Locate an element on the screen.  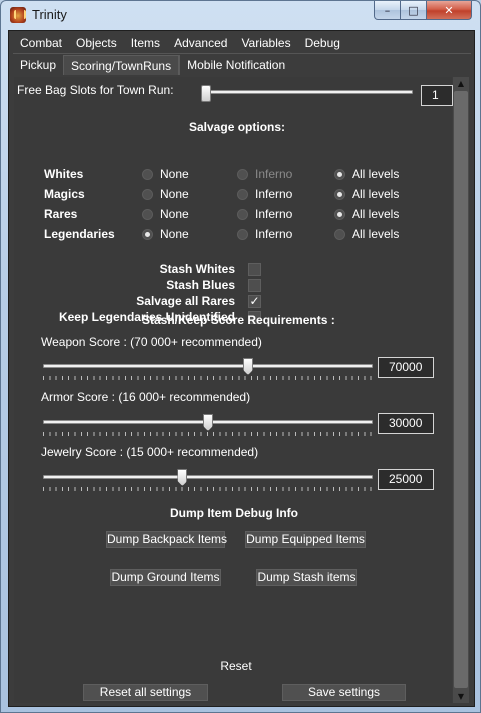
dump-stash-button: Dump Stash items is located at coordinates (306, 577).